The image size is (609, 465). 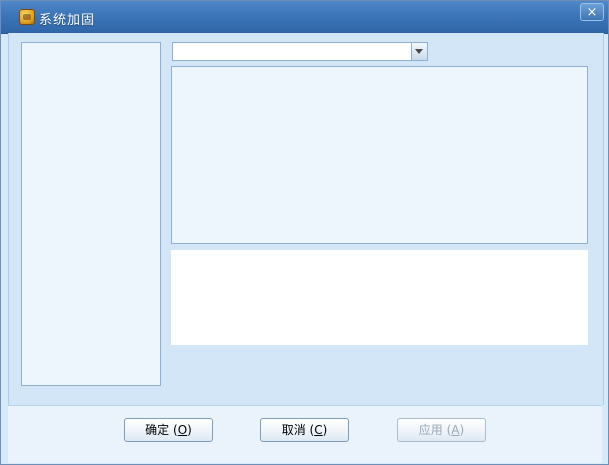 I want to click on app-logo-icon, so click(x=27, y=17).